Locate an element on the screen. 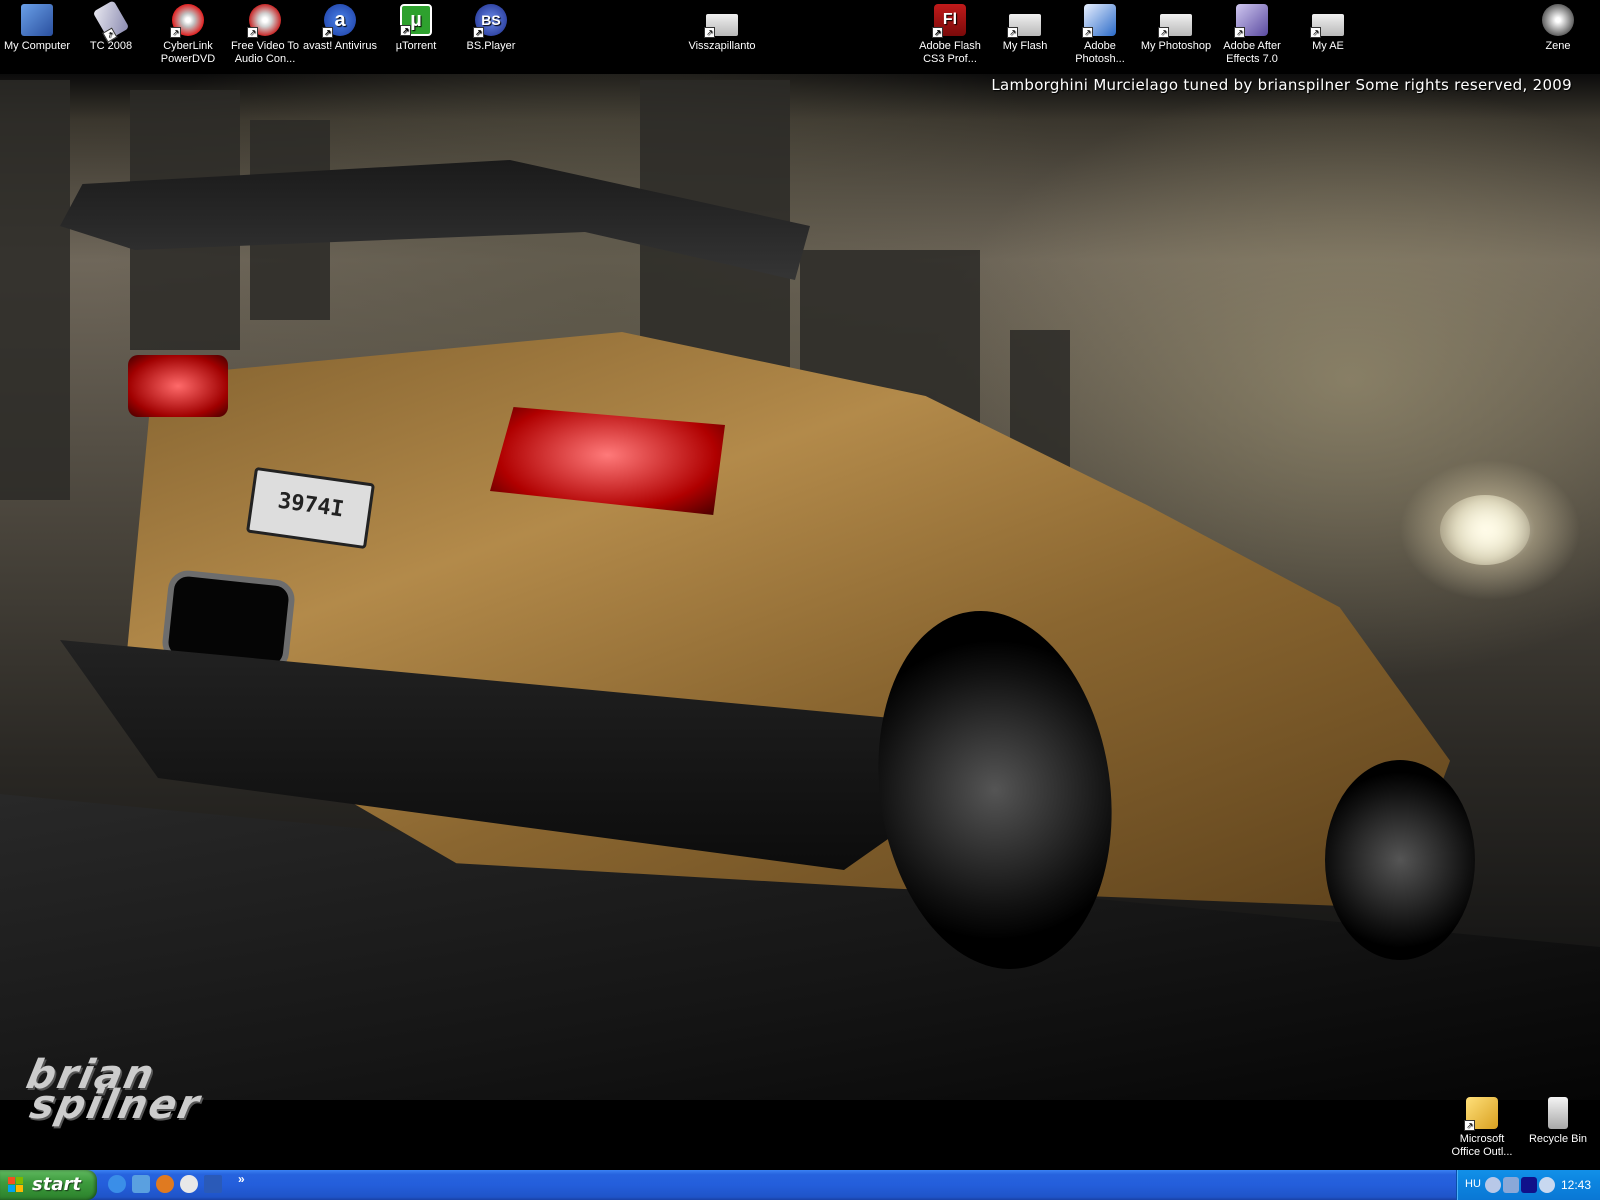  desktop-icon-my-computer: My Computer is located at coordinates (37, 27).